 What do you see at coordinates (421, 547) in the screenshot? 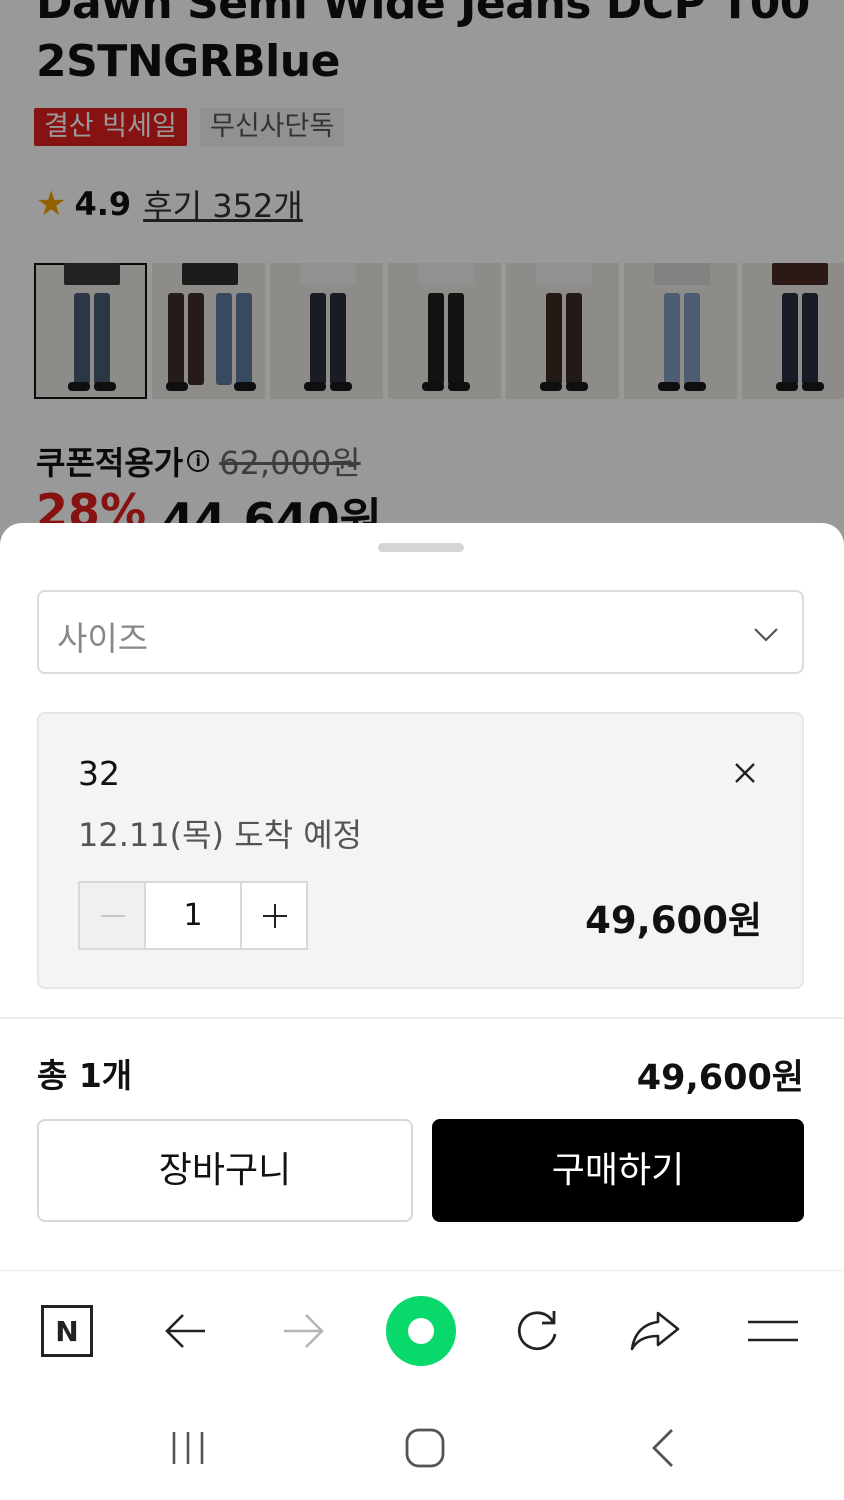
I see `drag-handle` at bounding box center [421, 547].